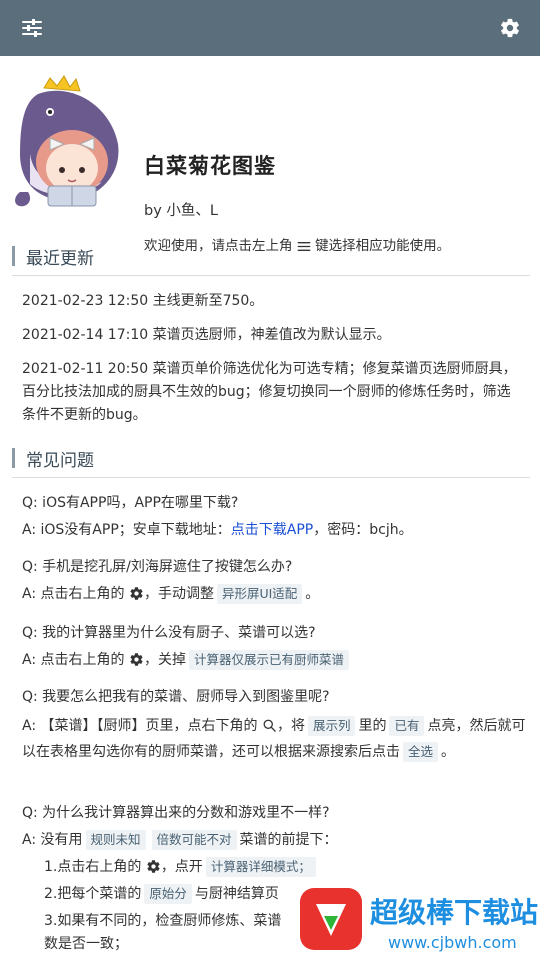  I want to click on update-item: 2021-02-23 12:50 主线更新至750。, so click(143, 301).